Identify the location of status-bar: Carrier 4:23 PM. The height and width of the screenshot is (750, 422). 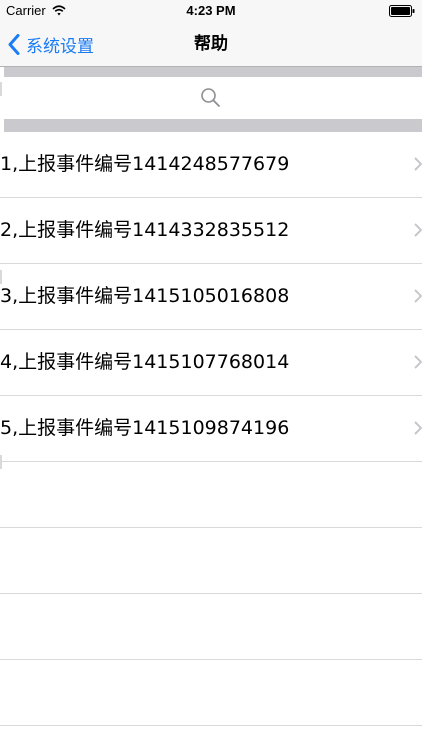
(211, 11).